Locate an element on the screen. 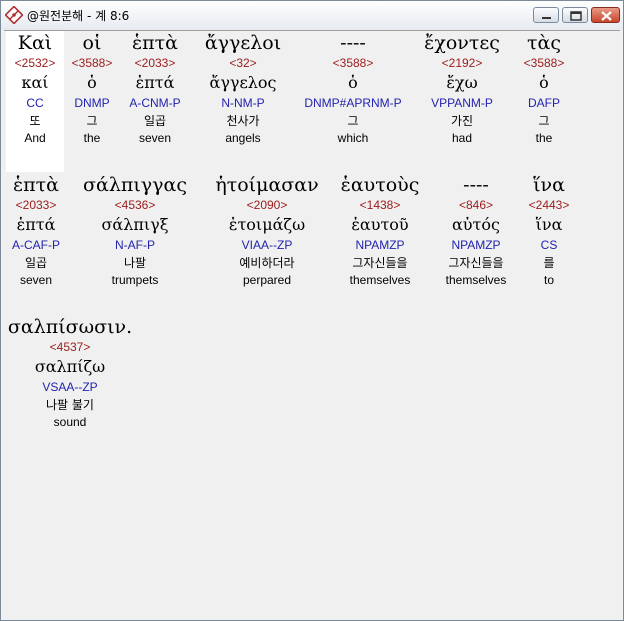  bible-app-icon is located at coordinates (14, 15).